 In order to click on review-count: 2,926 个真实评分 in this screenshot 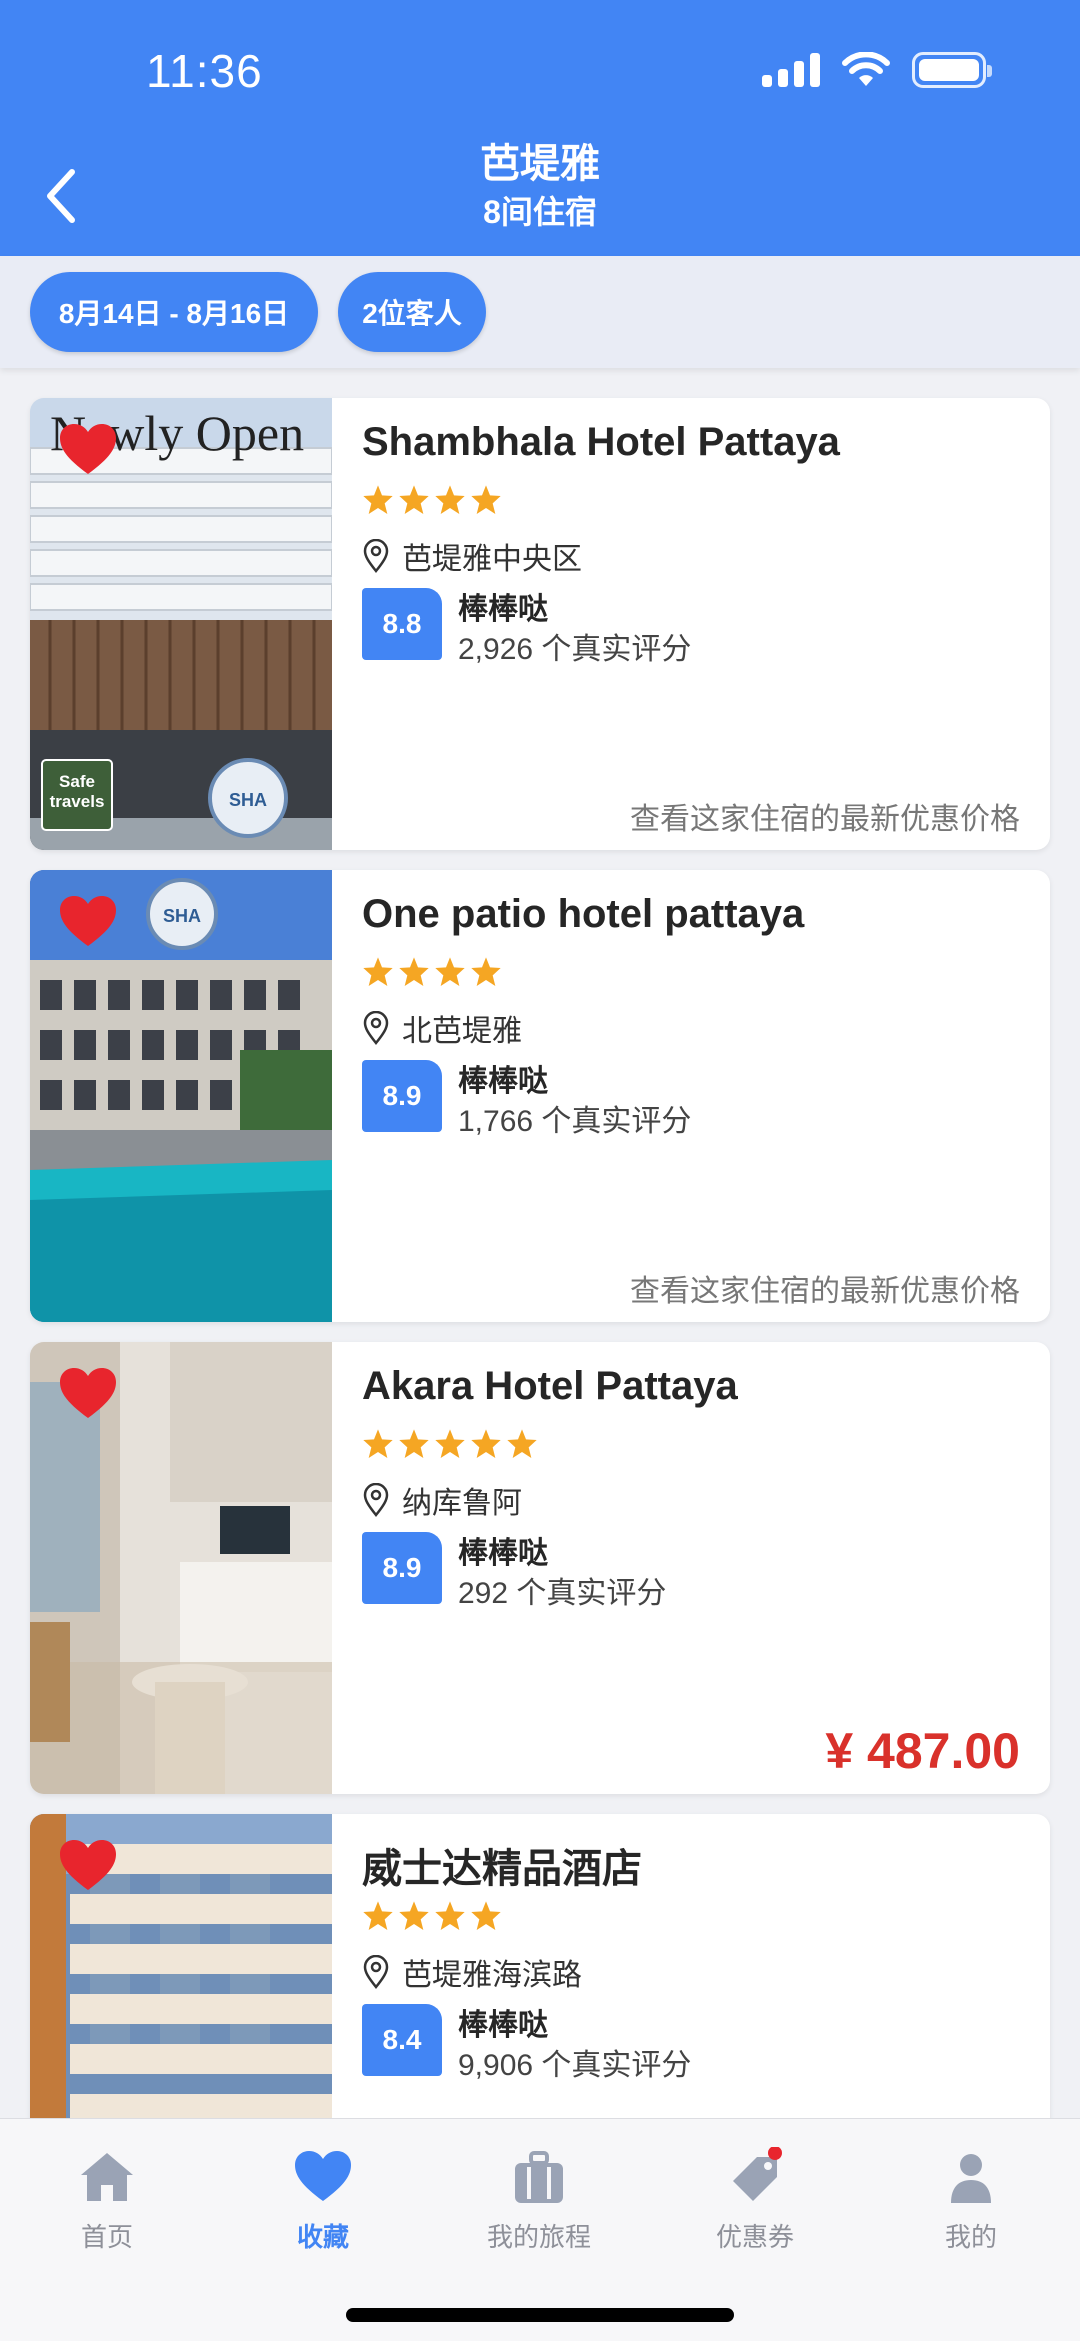, I will do `click(575, 649)`.